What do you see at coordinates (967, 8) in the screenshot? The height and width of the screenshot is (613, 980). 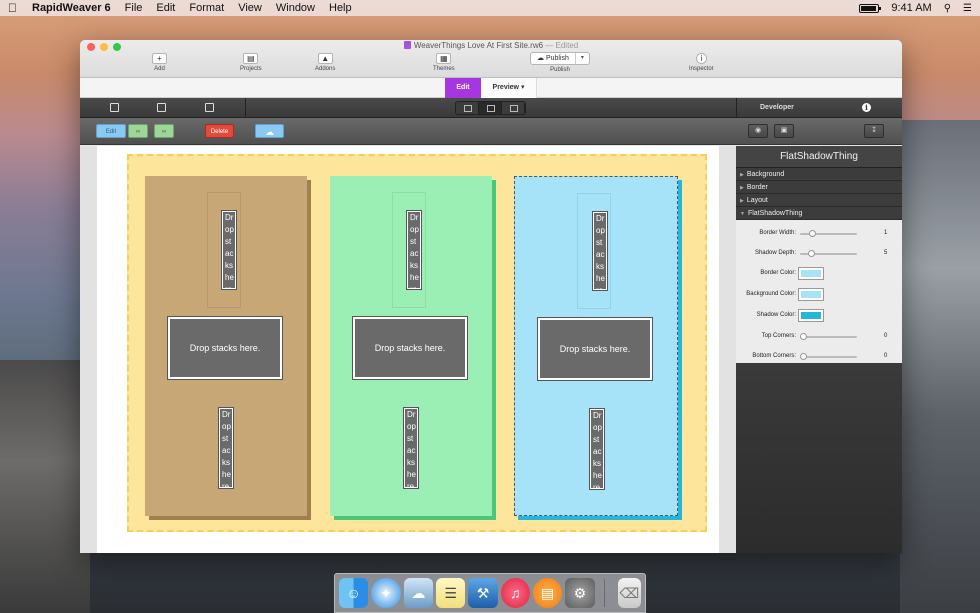 I see `notification-center-icon: ☰` at bounding box center [967, 8].